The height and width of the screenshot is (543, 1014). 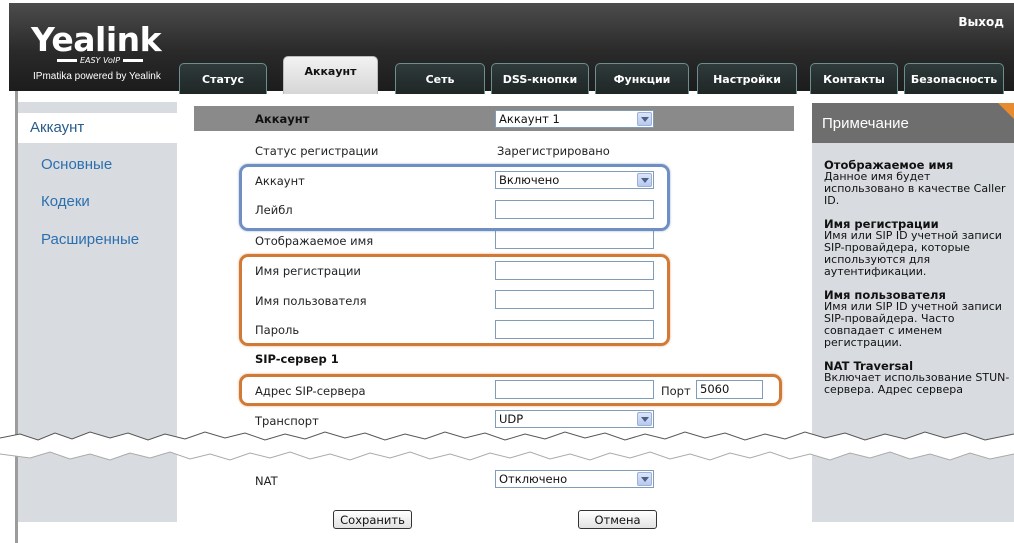 I want to click on sidebar-item-basic: Основные, so click(x=97, y=165).